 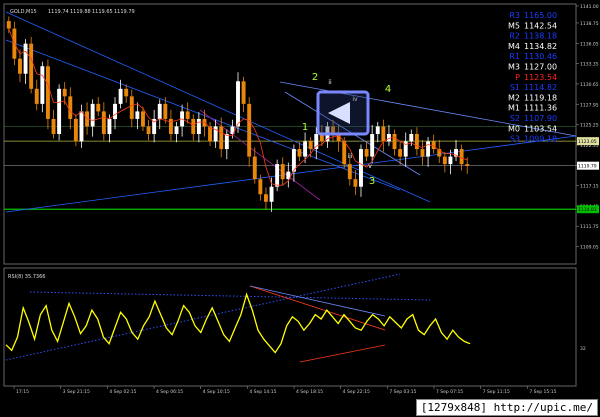 I want to click on pivot-value: 1138.18, so click(x=540, y=36).